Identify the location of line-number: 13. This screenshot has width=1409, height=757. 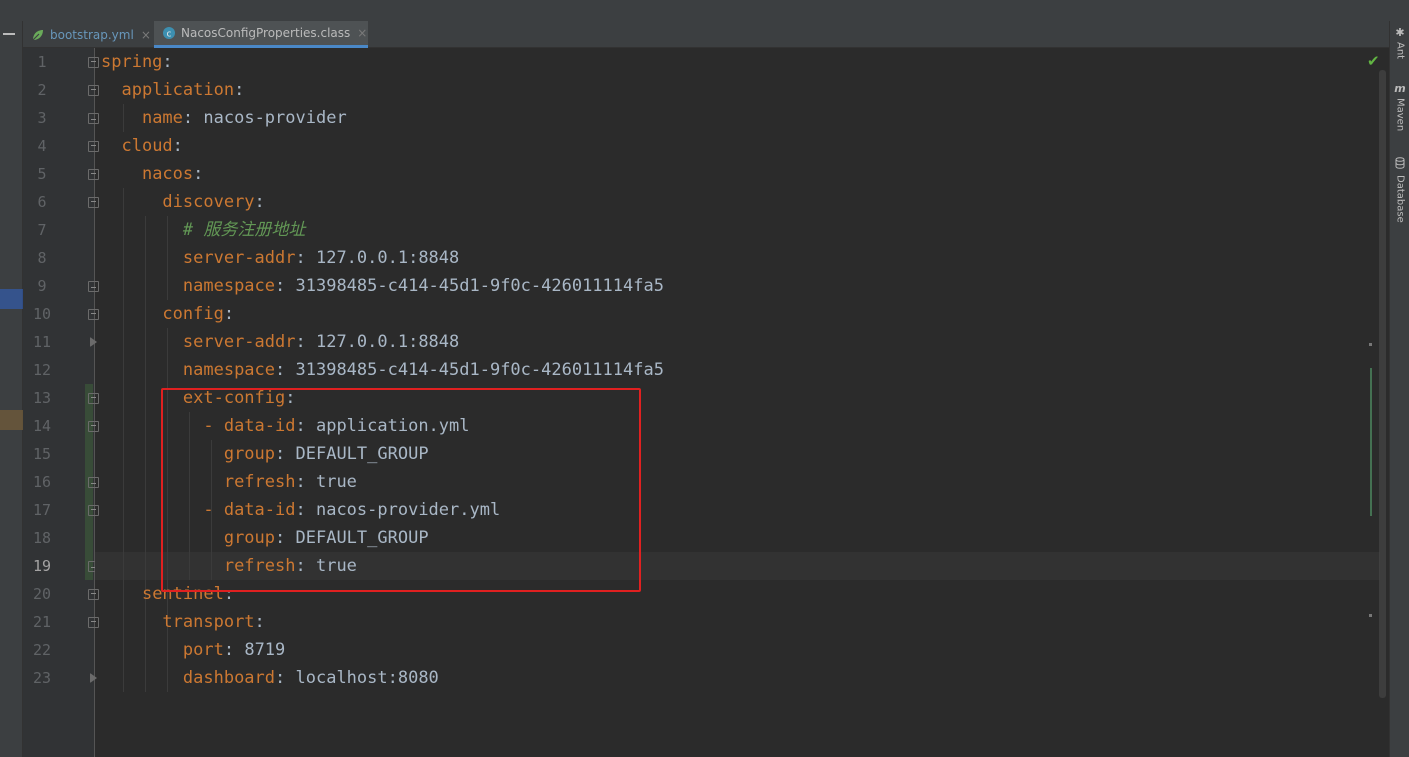
(42, 398).